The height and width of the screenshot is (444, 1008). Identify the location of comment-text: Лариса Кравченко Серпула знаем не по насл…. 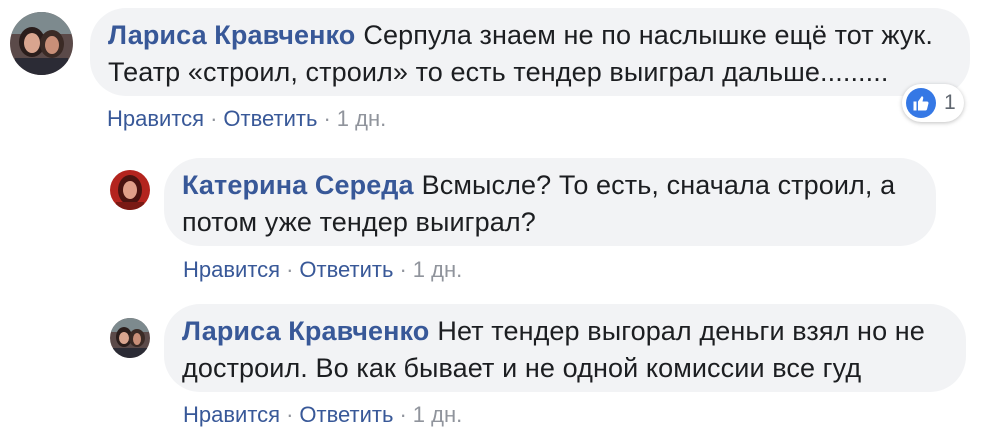
(530, 54).